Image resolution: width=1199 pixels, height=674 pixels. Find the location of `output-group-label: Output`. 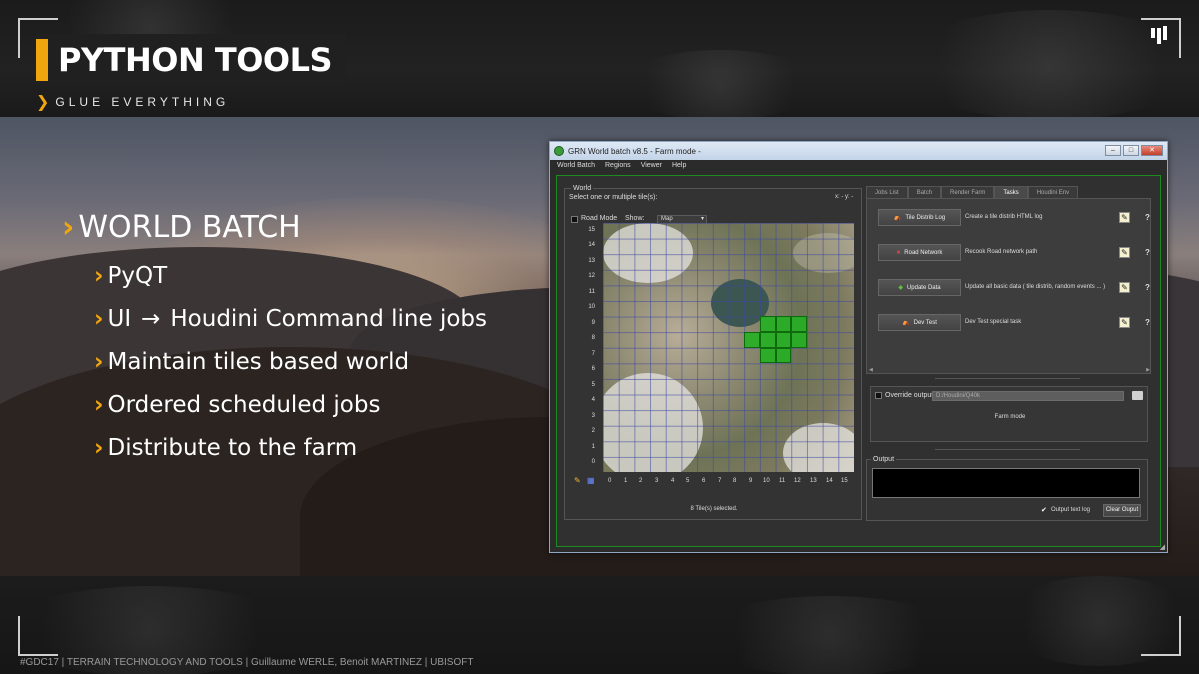

output-group-label: Output is located at coordinates (884, 459).